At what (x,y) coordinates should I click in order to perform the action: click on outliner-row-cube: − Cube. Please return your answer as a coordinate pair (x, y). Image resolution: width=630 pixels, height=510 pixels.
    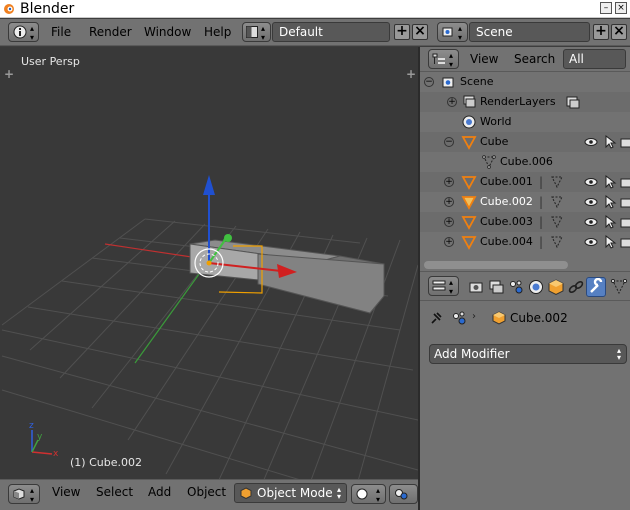
    Looking at the image, I should click on (525, 142).